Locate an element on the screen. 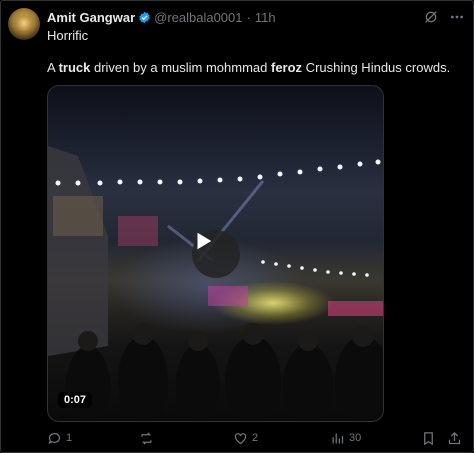  reply-button: 1 is located at coordinates (59, 438).